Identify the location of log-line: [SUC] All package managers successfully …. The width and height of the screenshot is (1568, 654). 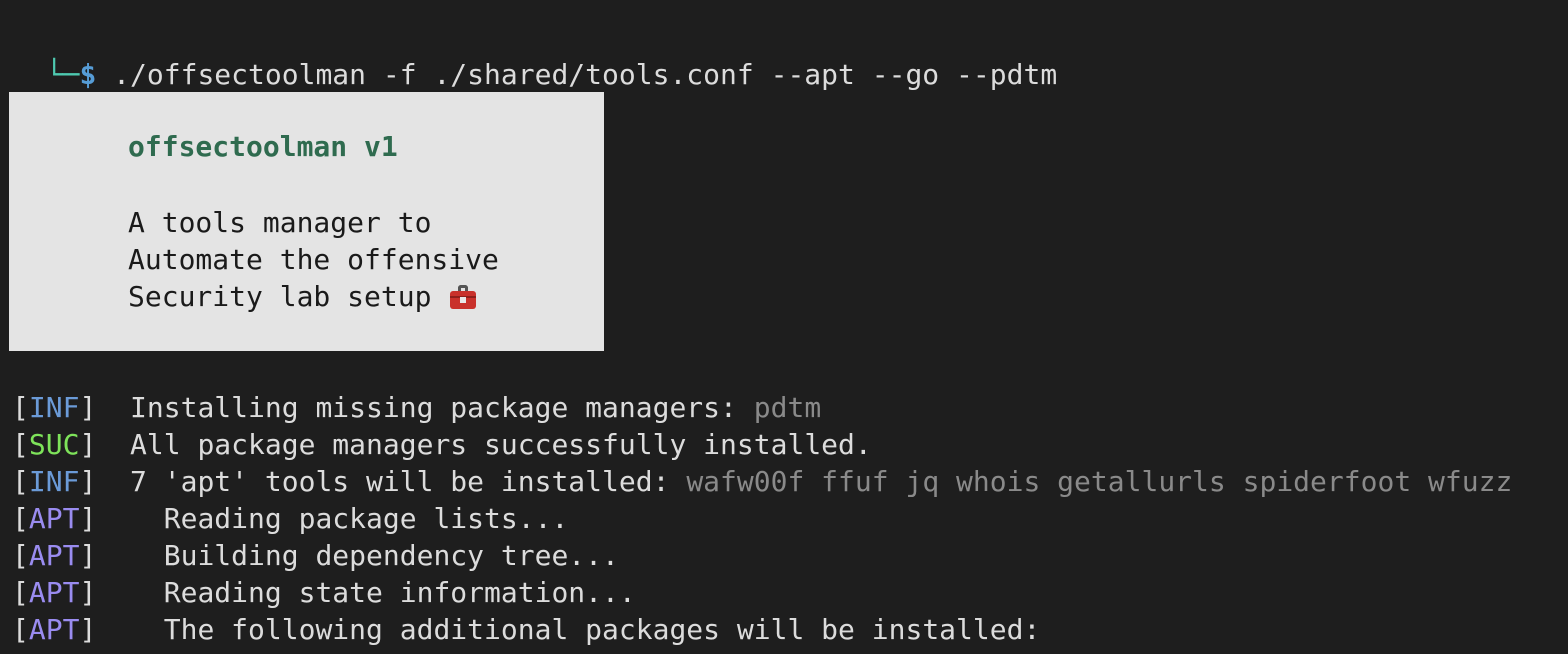
(442, 444).